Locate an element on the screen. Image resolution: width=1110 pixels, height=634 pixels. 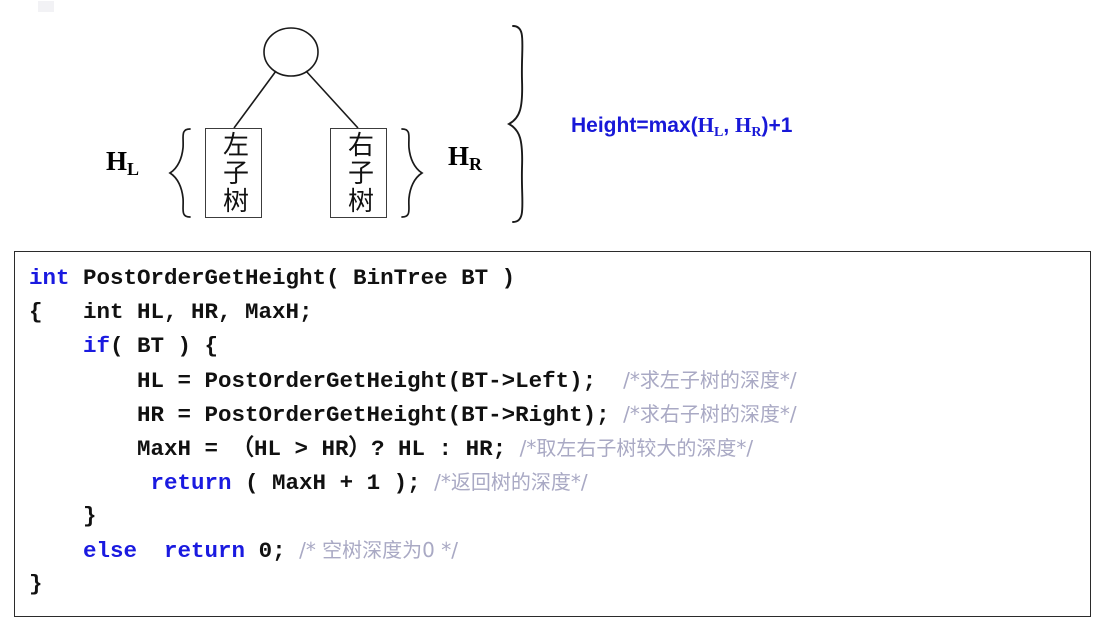
tree-diagram-svg is located at coordinates (346, 124).